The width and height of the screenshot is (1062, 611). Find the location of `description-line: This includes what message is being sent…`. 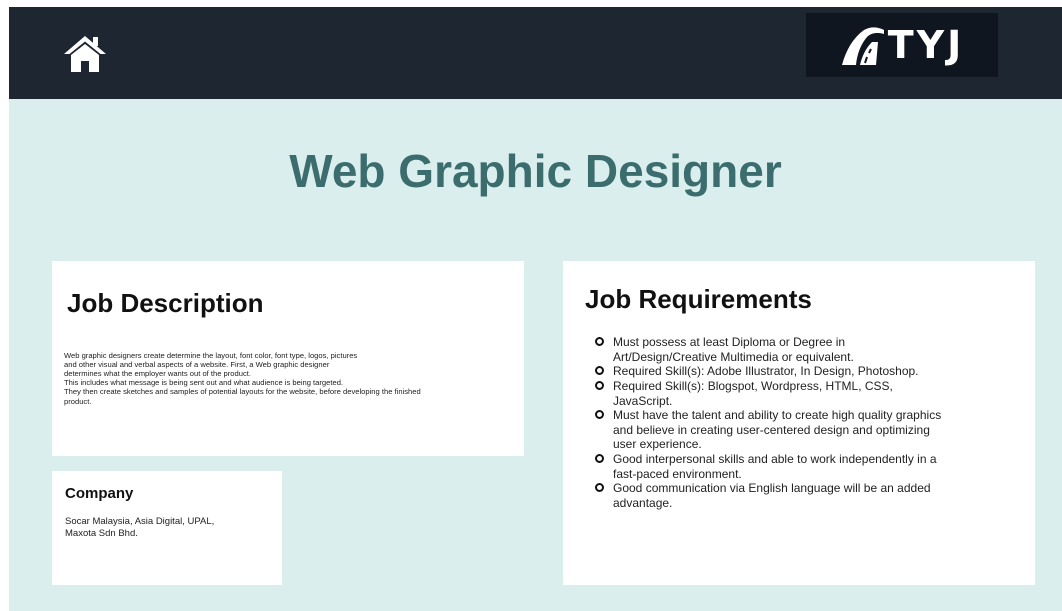

description-line: This includes what message is being sent… is located at coordinates (204, 383).